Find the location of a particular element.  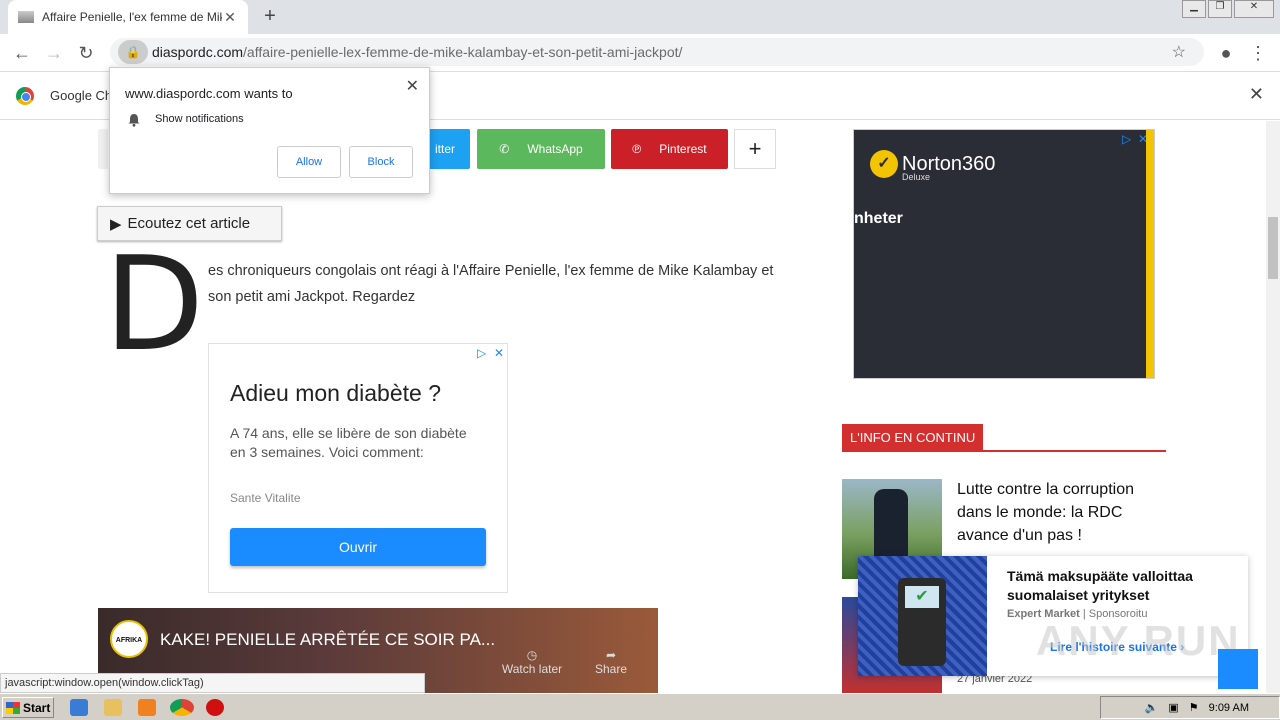

minimize-icon: ▁ is located at coordinates (1194, 9).